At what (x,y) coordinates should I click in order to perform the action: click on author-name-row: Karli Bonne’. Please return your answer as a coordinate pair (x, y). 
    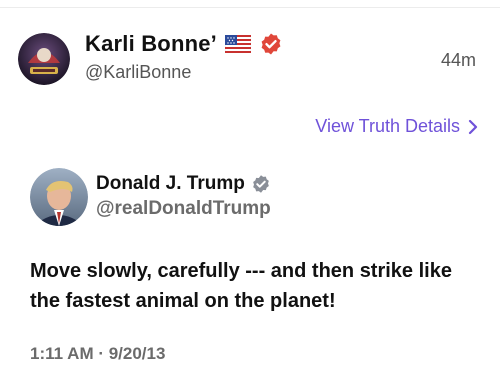
    Looking at the image, I should click on (184, 44).